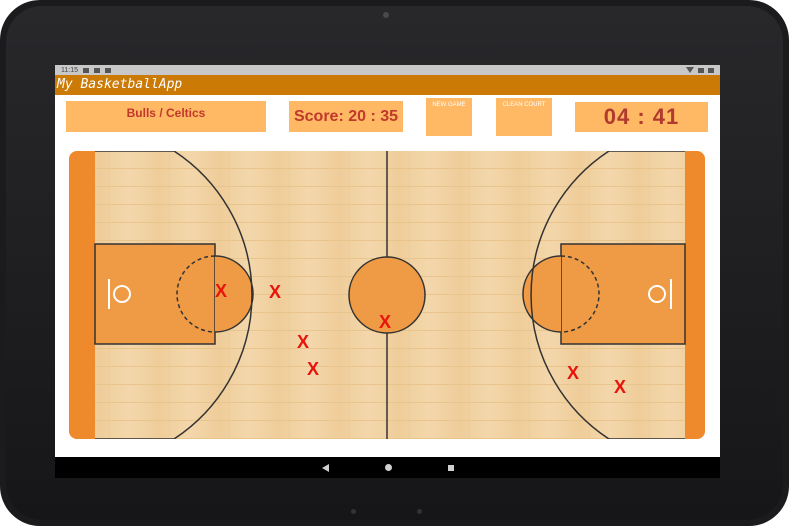  I want to click on back-triangle-icon, so click(325, 467).